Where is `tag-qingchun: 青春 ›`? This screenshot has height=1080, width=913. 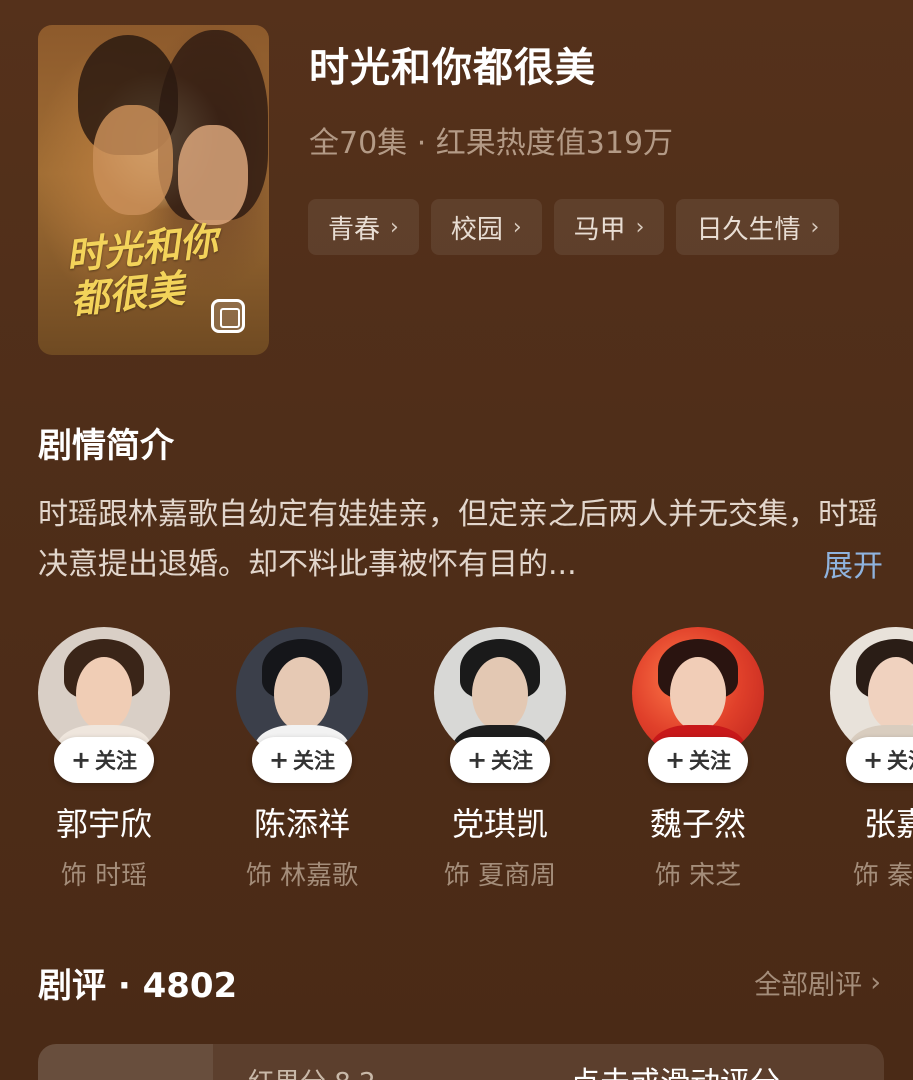
tag-qingchun: 青春 › is located at coordinates (363, 227).